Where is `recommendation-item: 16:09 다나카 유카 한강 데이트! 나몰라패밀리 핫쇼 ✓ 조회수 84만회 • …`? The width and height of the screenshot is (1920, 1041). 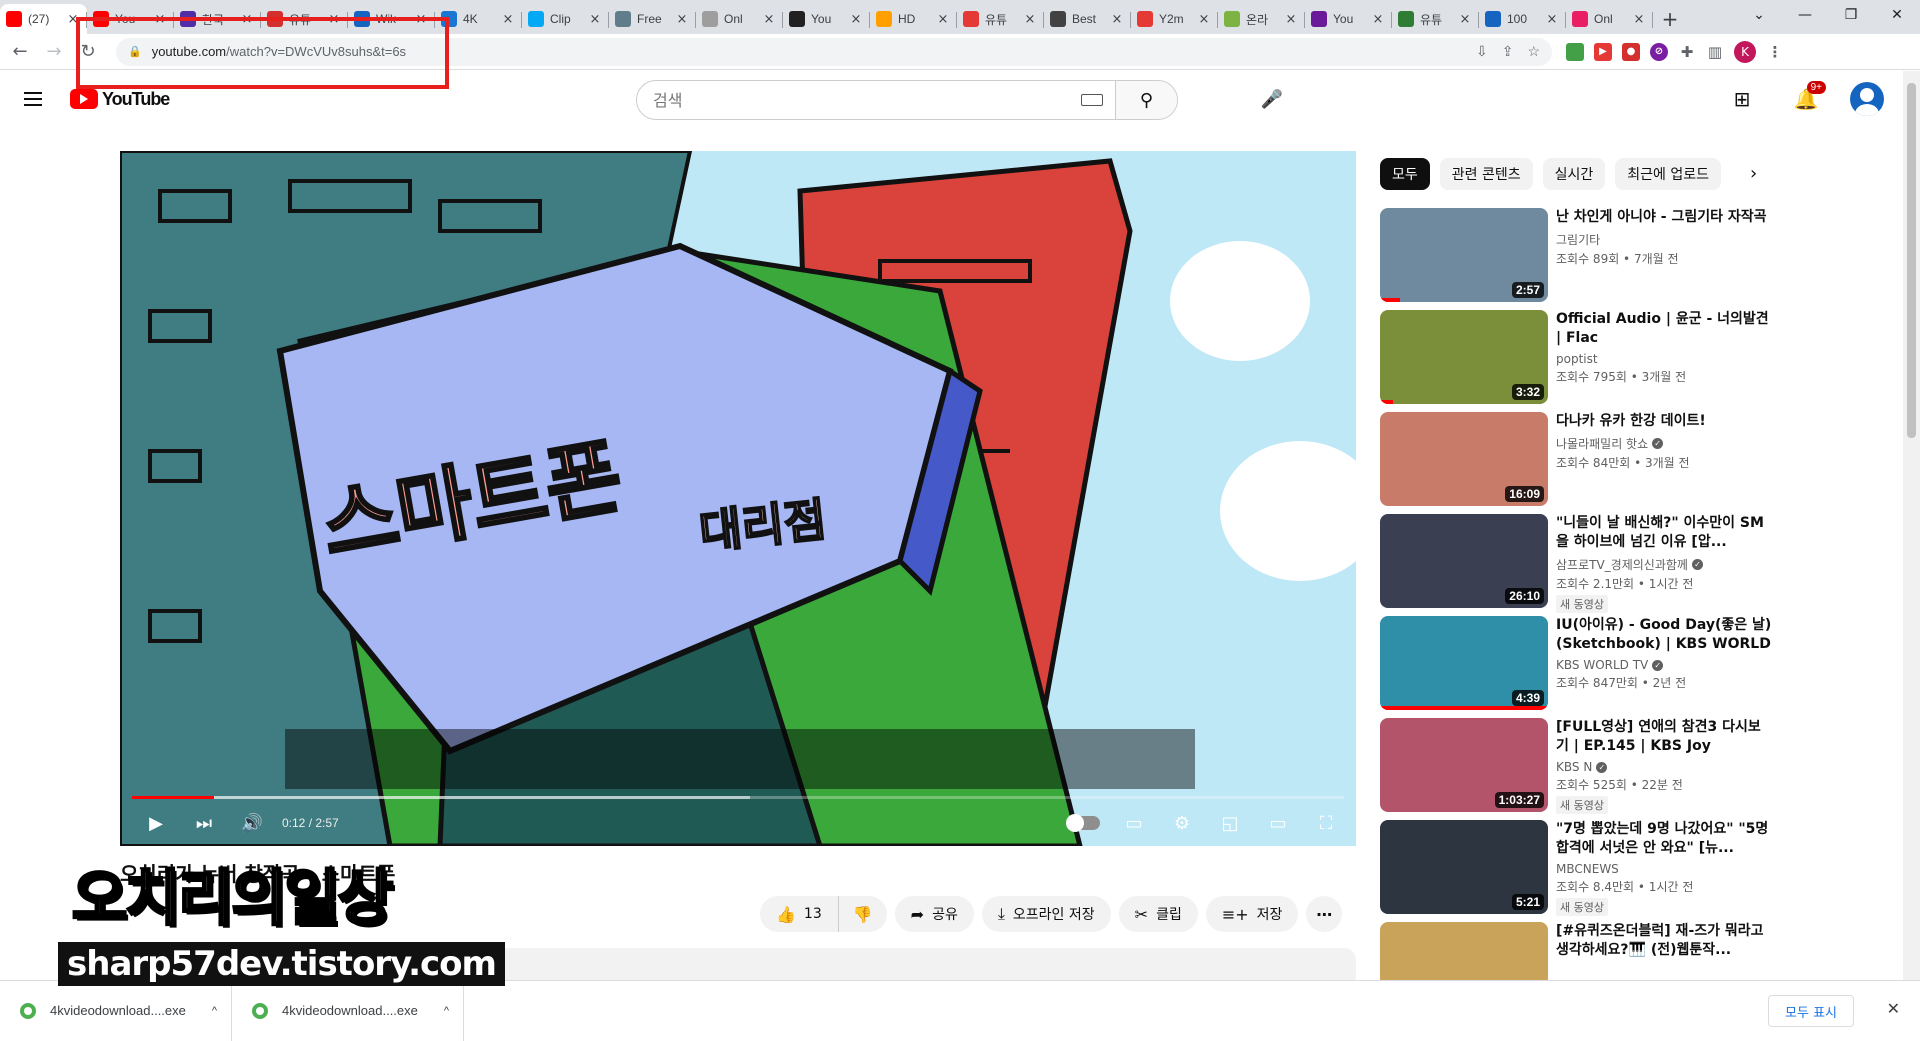 recommendation-item: 16:09 다나카 유카 한강 데이트! 나몰라패밀리 핫쇼 ✓ 조회수 84만회 • … is located at coordinates (1580, 459).